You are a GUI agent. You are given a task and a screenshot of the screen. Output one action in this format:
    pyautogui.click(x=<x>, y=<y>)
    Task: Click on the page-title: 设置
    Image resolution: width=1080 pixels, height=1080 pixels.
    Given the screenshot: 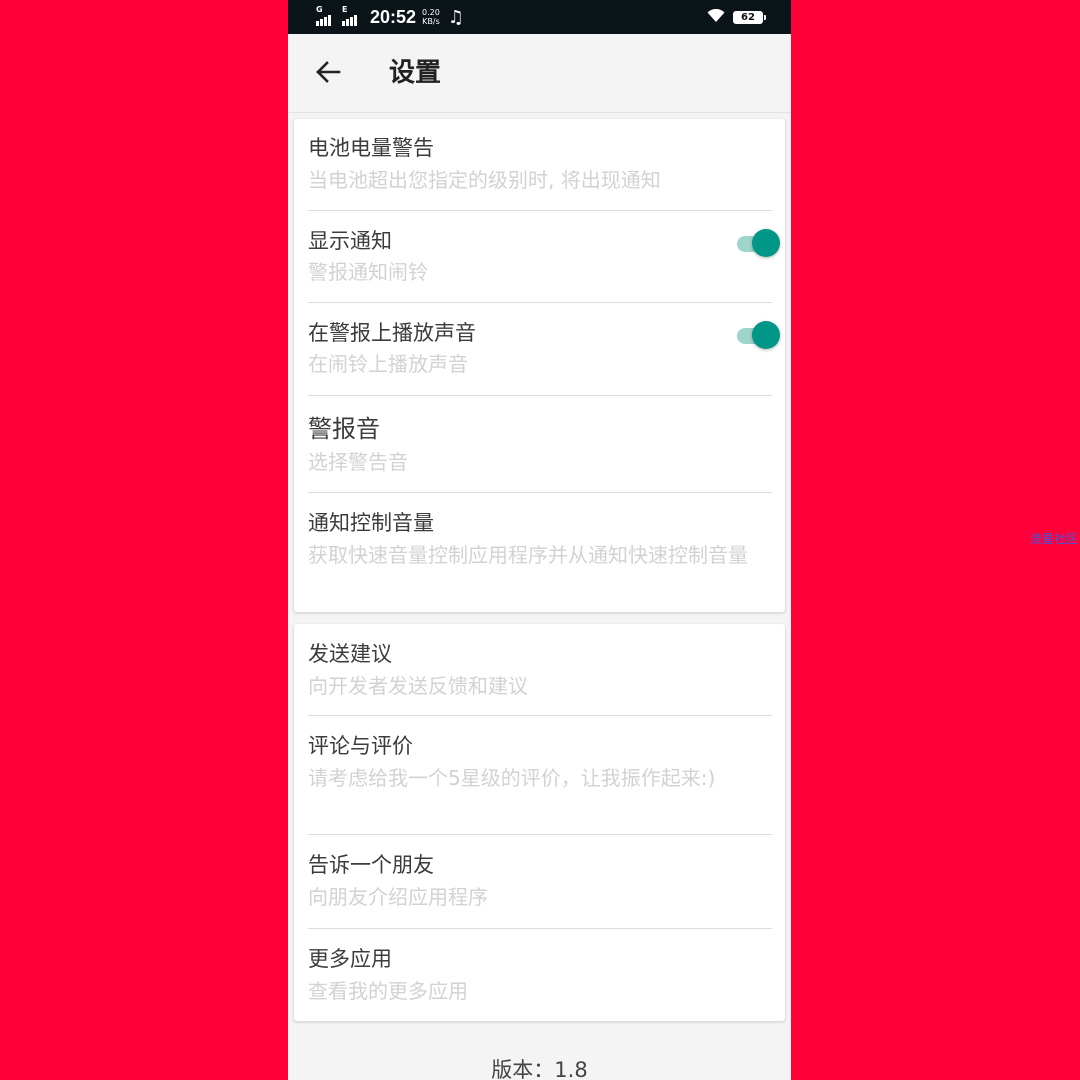 What is the action you would take?
    pyautogui.click(x=415, y=73)
    